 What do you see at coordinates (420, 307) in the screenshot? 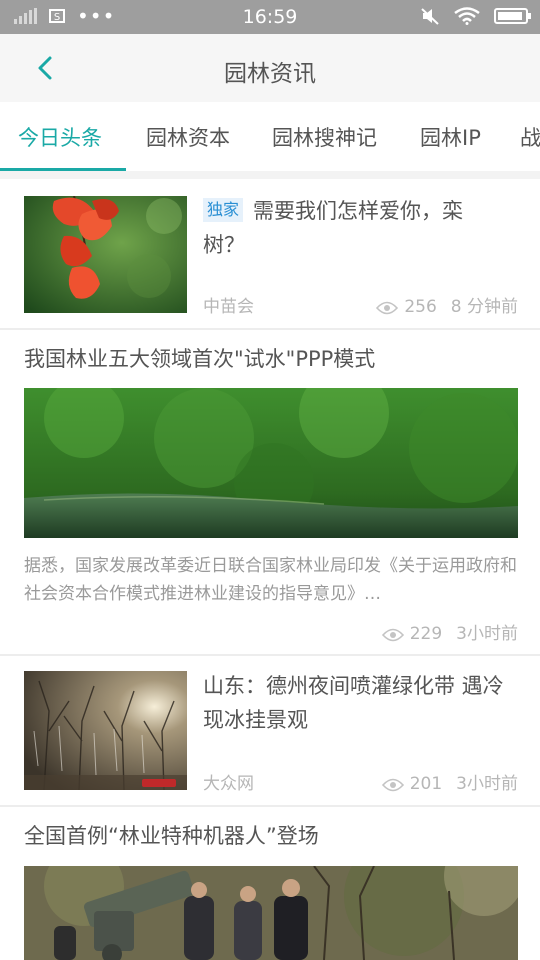
I see `view-count: 256` at bounding box center [420, 307].